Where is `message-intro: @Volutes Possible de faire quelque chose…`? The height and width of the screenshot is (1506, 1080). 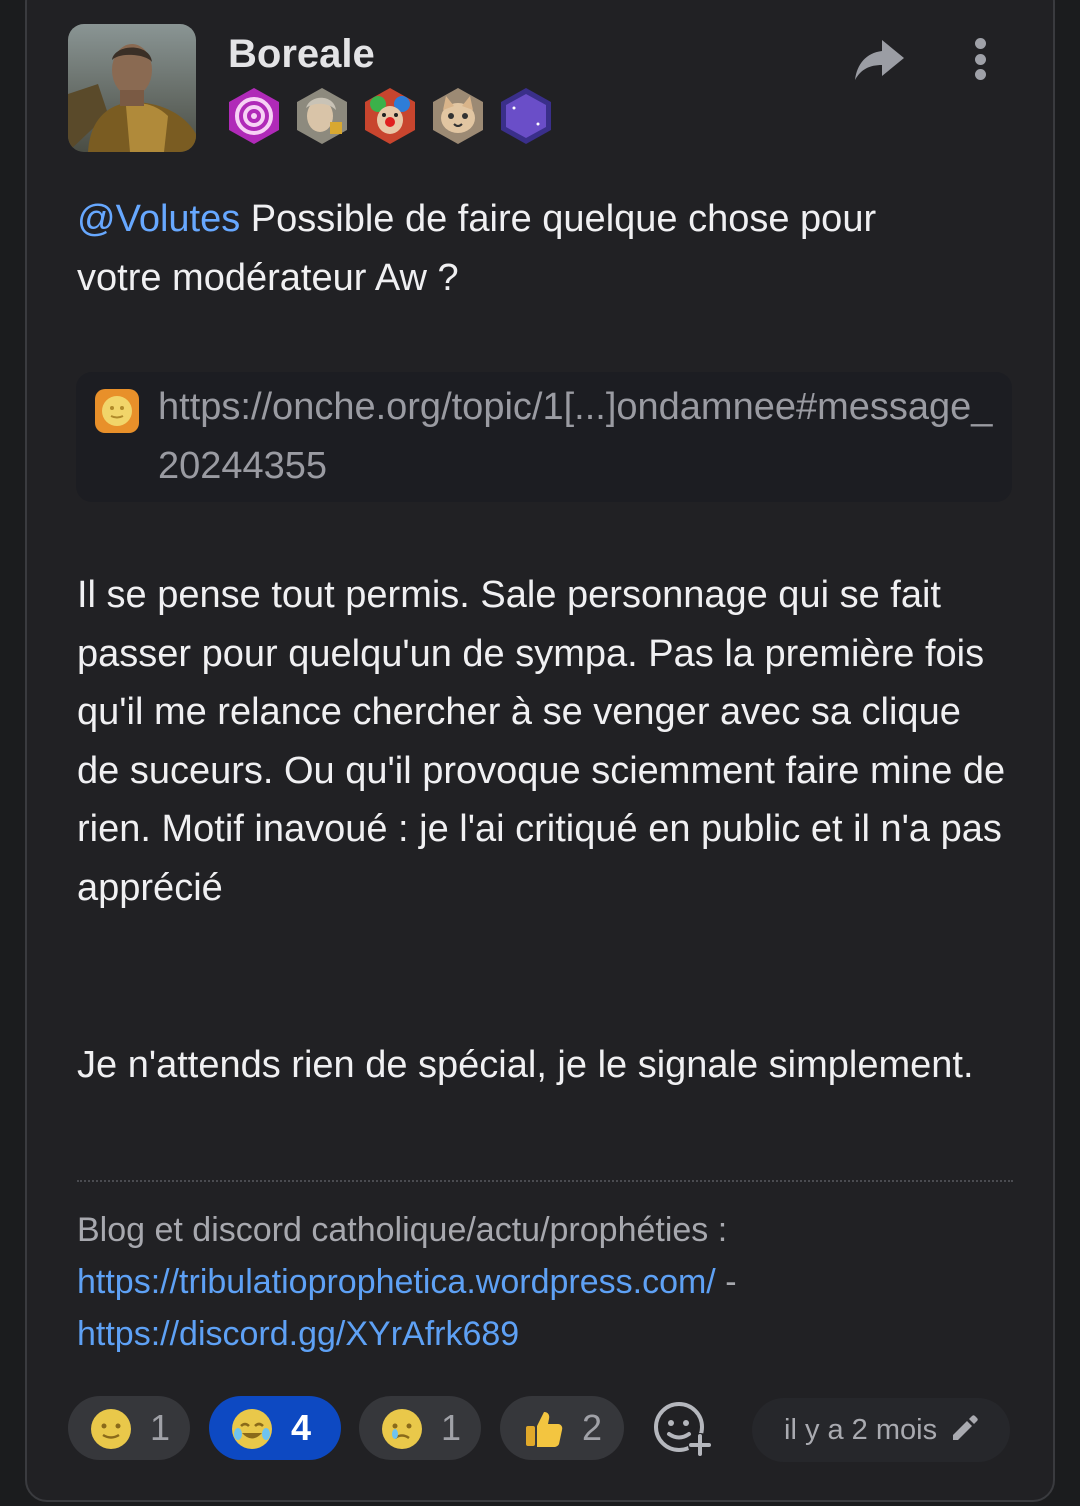
message-intro: @Volutes Possible de faire quelque chose… is located at coordinates (542, 248).